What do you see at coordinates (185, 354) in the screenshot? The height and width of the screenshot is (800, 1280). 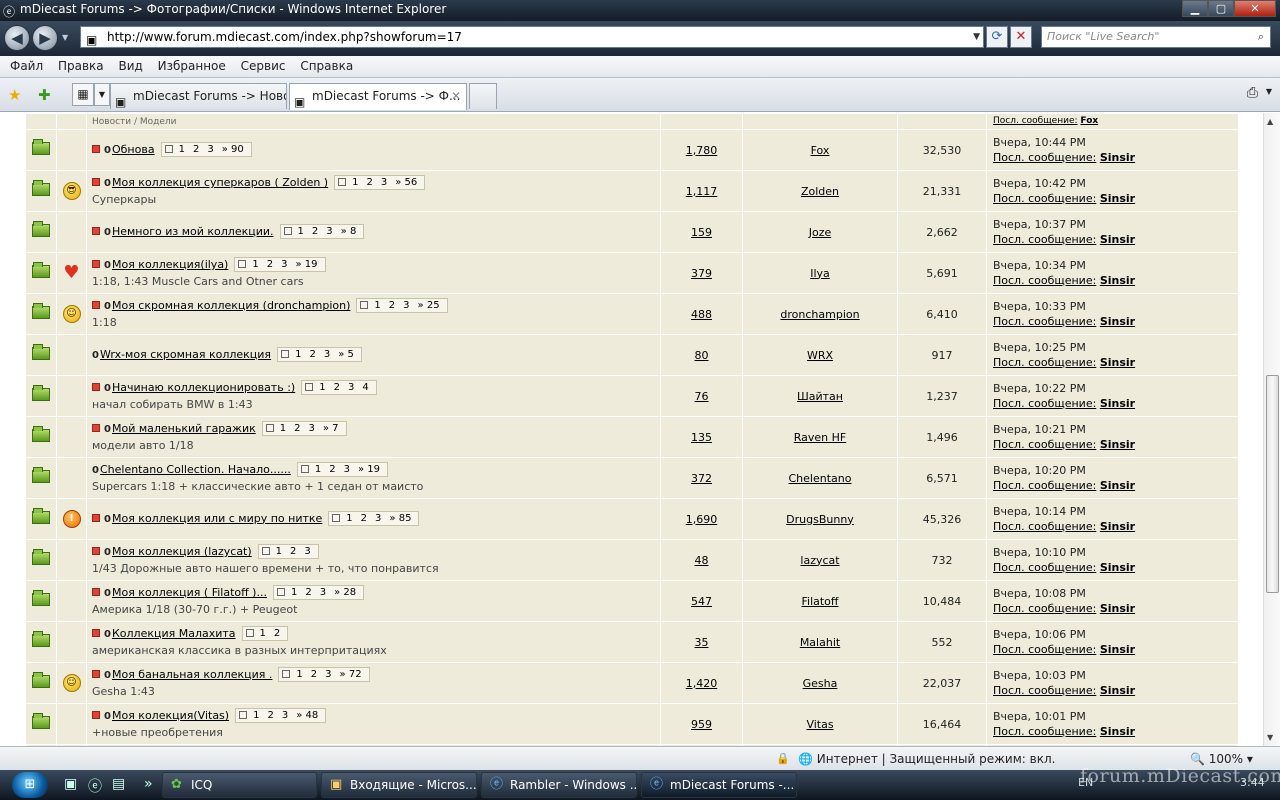 I see `topic-title-link: Wrx-моя скромная коллекция` at bounding box center [185, 354].